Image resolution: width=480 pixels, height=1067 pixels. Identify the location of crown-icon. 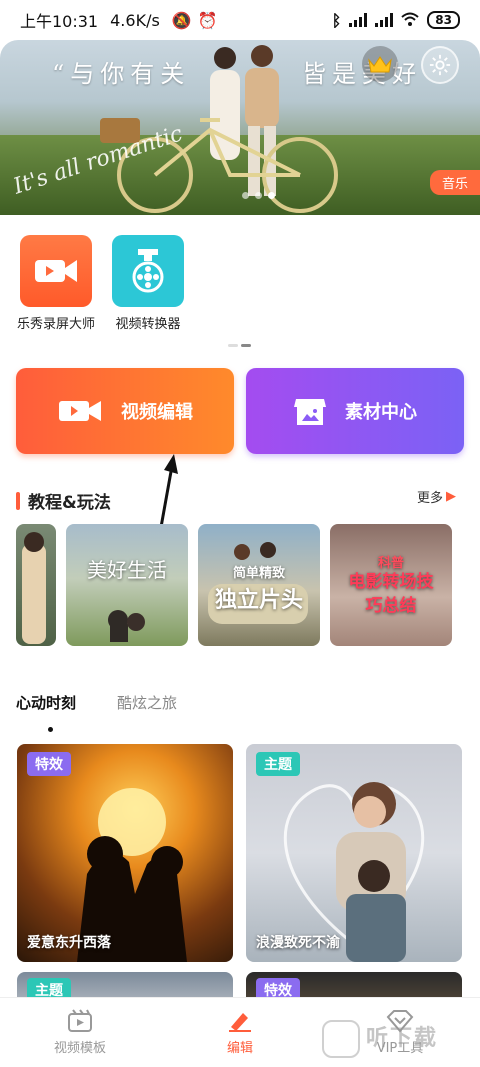
(380, 64).